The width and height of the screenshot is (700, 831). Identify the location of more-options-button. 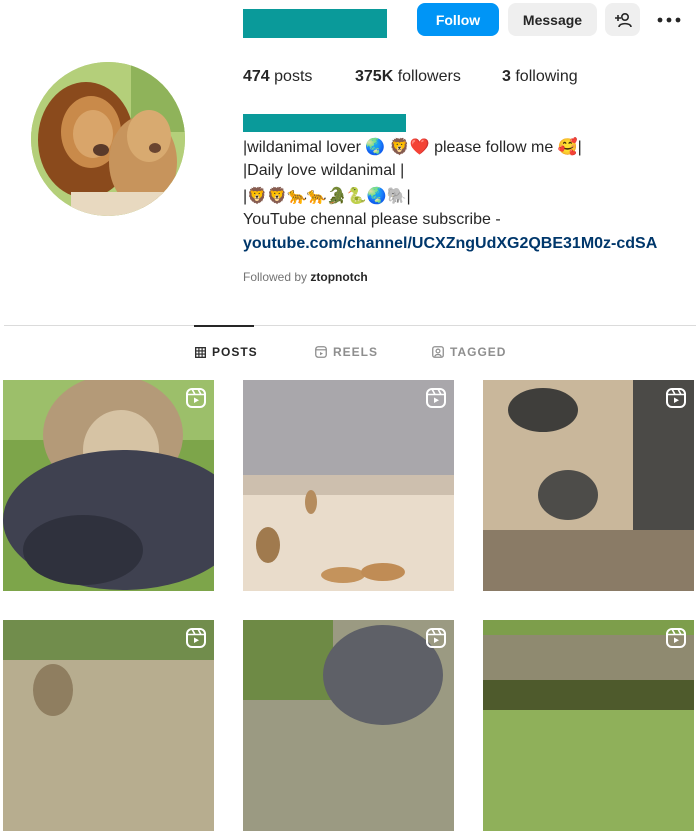
(669, 20).